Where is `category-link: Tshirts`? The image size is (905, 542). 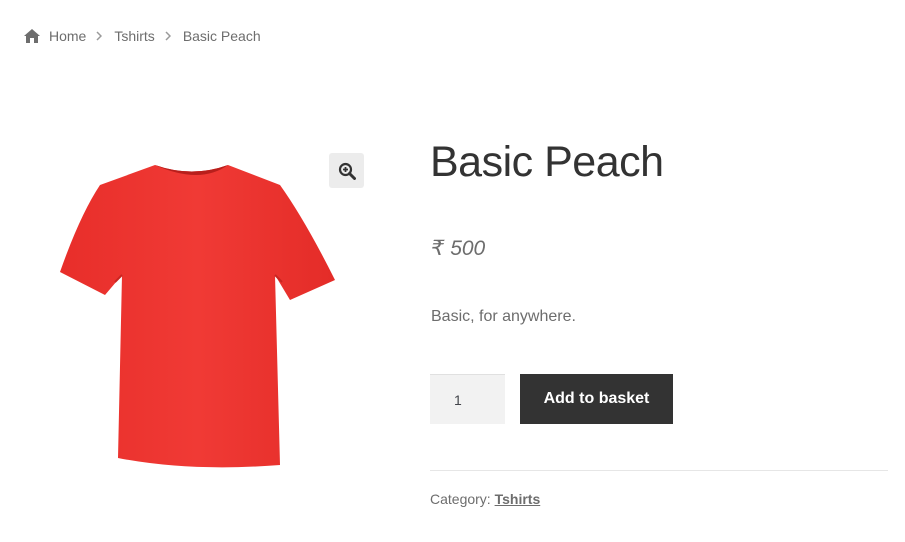
category-link: Tshirts is located at coordinates (518, 499).